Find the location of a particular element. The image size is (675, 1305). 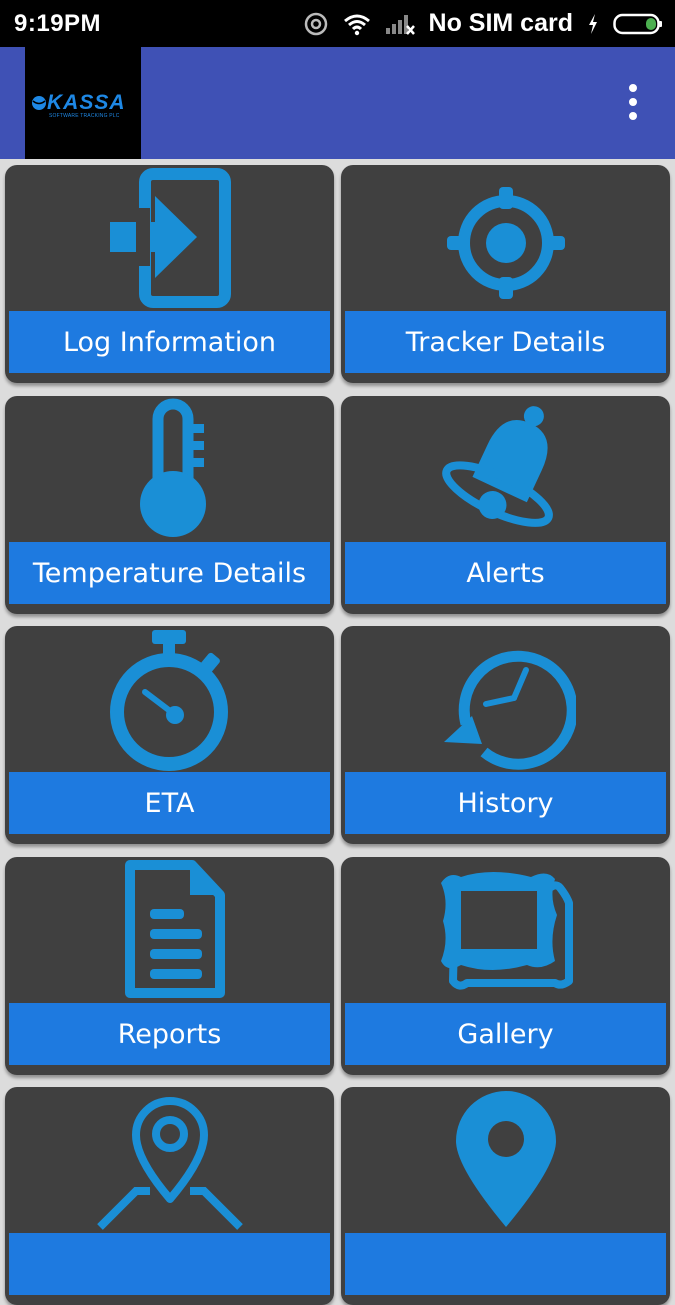

status-bar: 9:19PM No SIM card is located at coordinates (337, 23).